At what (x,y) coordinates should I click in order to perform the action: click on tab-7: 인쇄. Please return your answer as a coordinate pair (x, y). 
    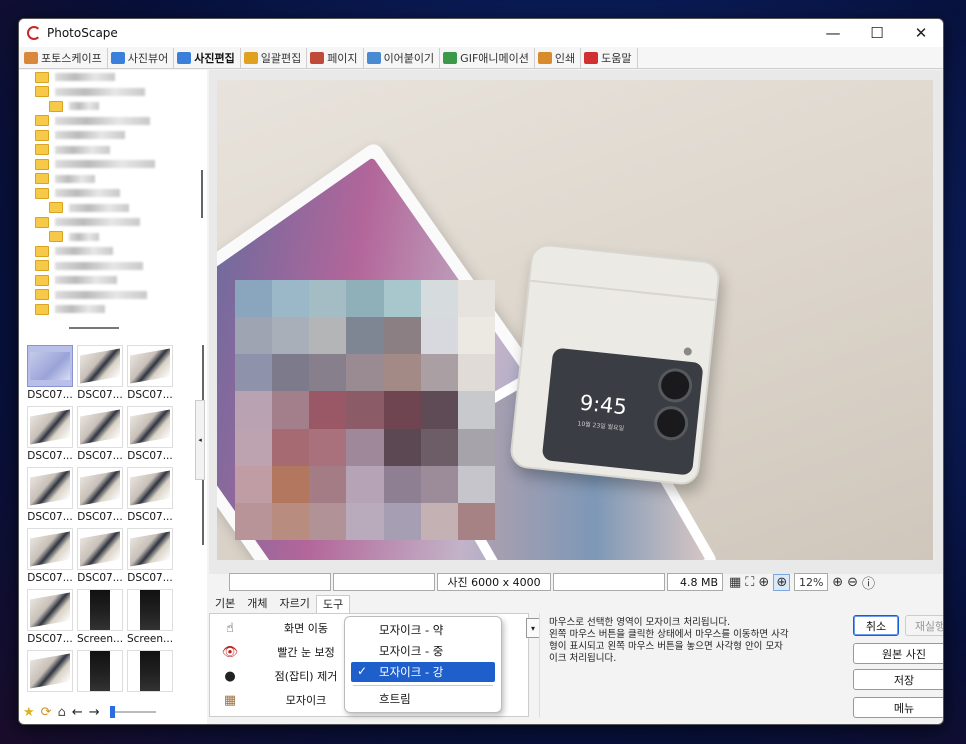
    Looking at the image, I should click on (558, 57).